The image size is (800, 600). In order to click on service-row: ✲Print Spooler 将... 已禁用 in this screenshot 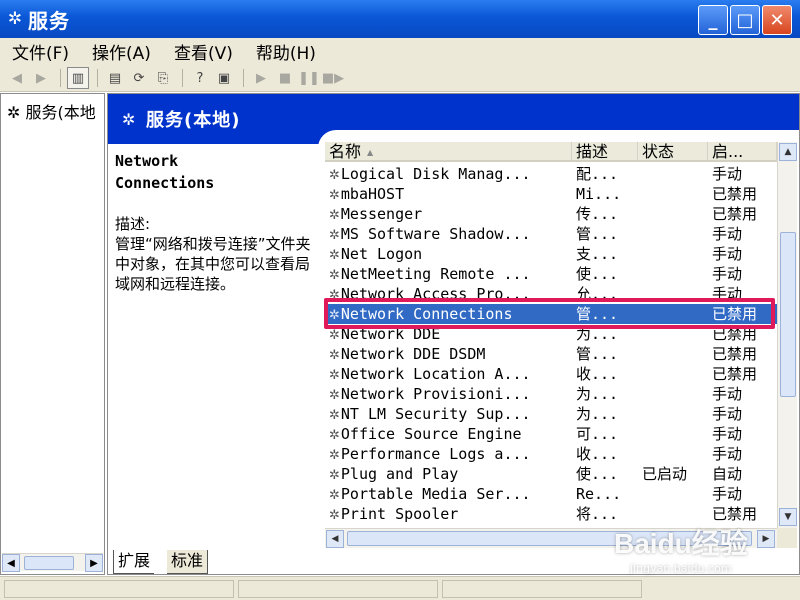, I will do `click(551, 514)`.